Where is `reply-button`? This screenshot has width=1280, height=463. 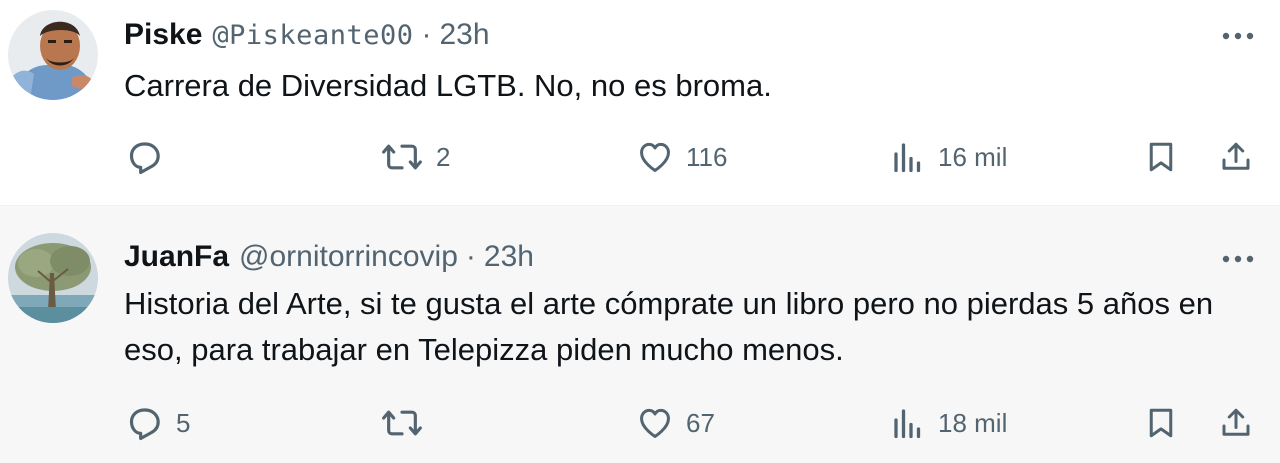
reply-button is located at coordinates (150, 157).